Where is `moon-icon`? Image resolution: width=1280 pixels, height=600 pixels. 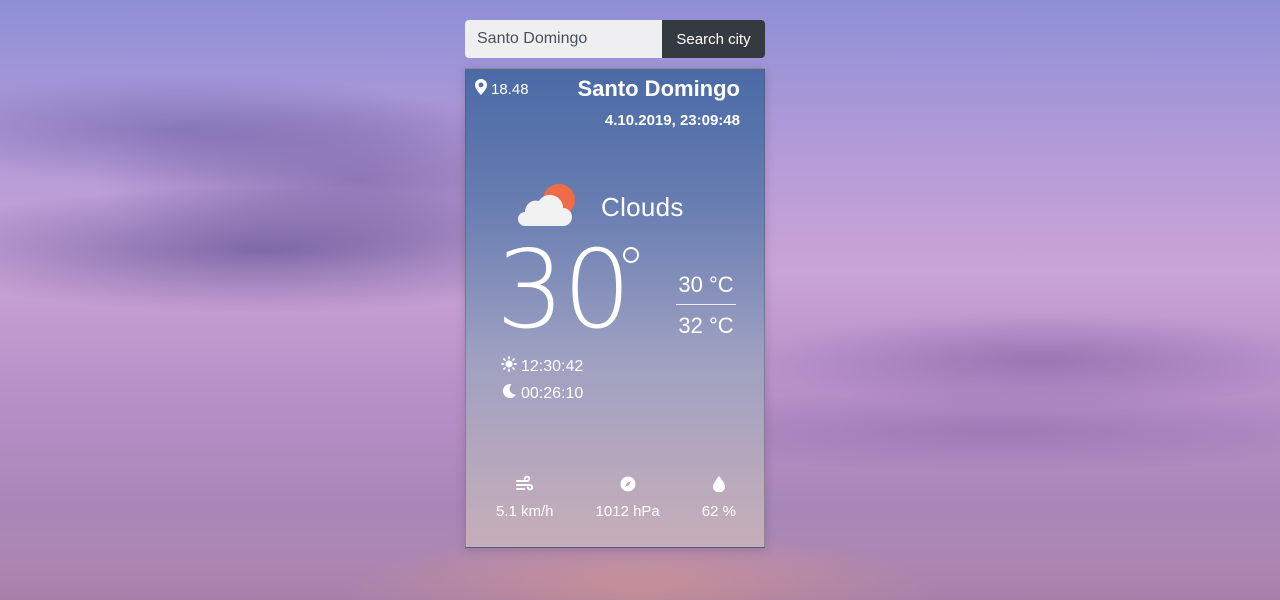
moon-icon is located at coordinates (509, 393).